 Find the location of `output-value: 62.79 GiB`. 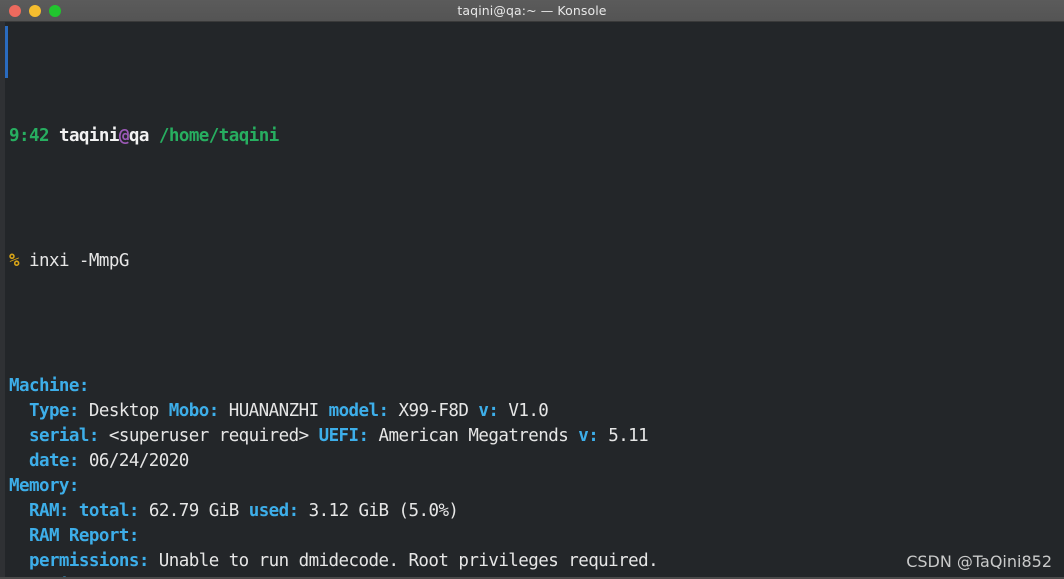

output-value: 62.79 GiB is located at coordinates (193, 511).